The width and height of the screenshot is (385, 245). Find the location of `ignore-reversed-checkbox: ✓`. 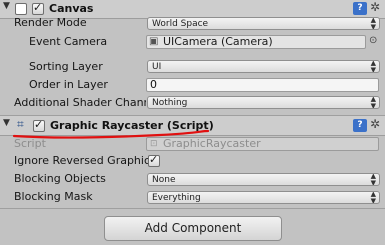

ignore-reversed-checkbox: ✓ is located at coordinates (154, 160).